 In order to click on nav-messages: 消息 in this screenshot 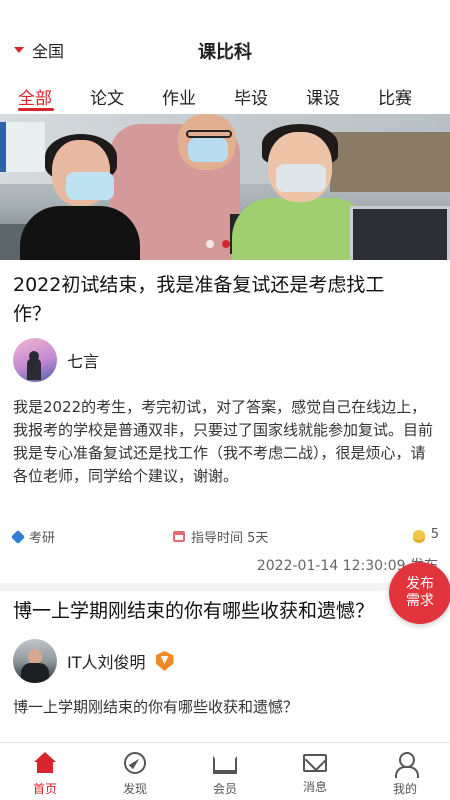, I will do `click(315, 771)`.